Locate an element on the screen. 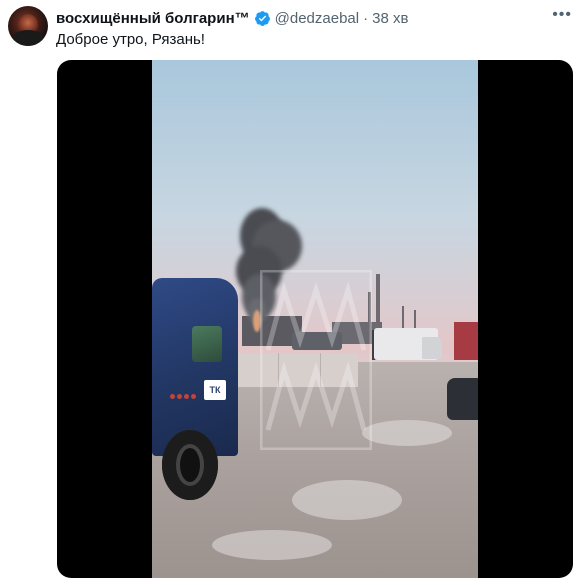 Image resolution: width=584 pixels, height=585 pixels. tweet-text: Доброе утро, Рязань! is located at coordinates (130, 39).